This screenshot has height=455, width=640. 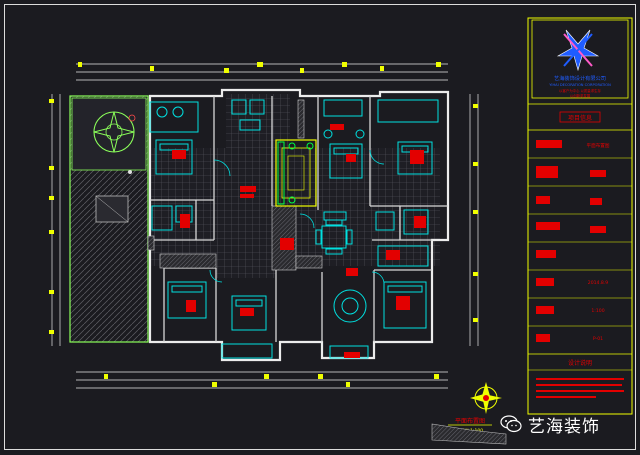 I want to click on company-name-en: YIHAI DECORATION CORPORATION, so click(x=580, y=85).